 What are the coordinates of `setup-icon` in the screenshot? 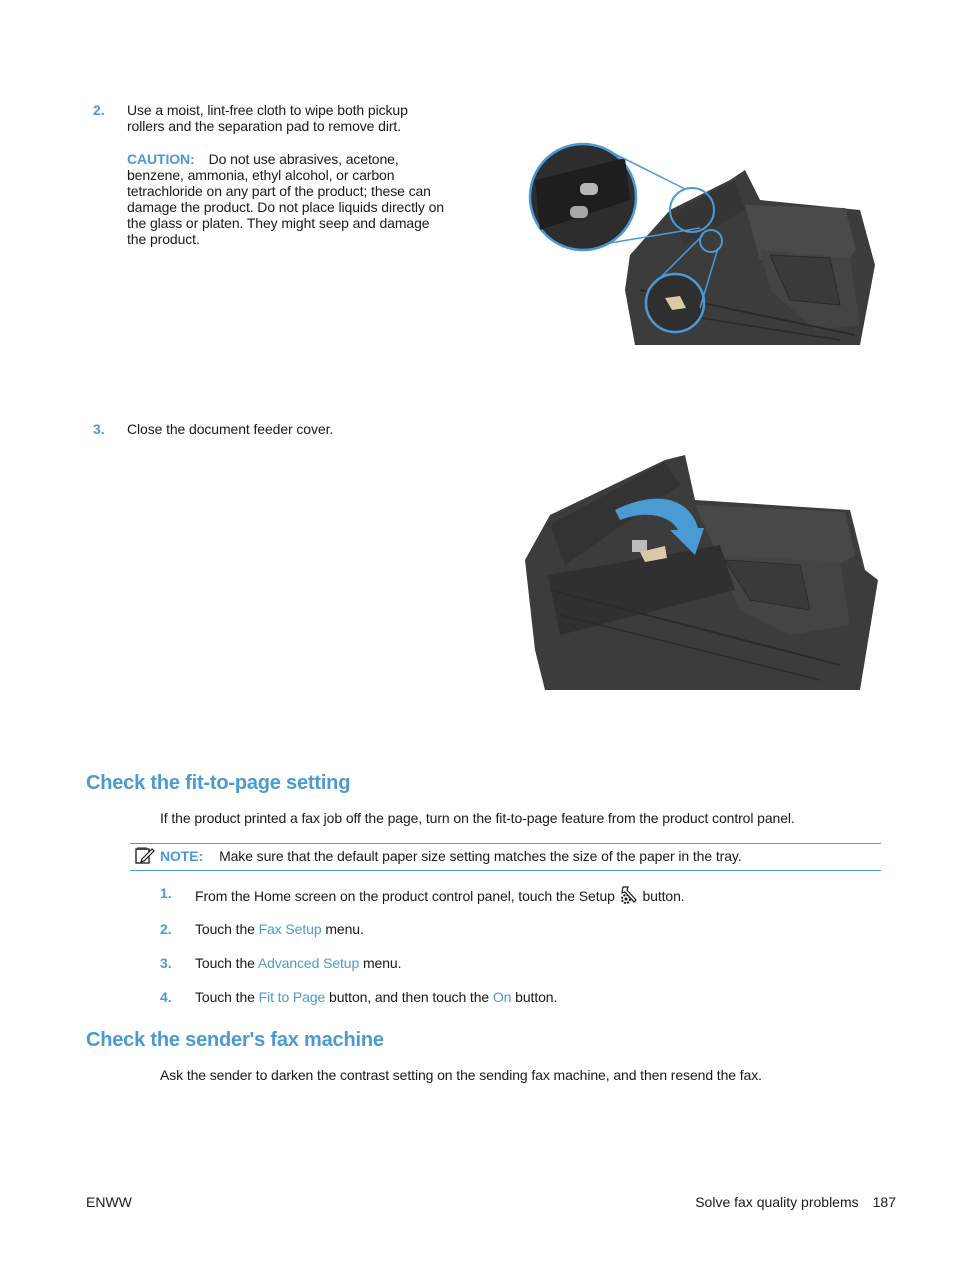 It's located at (629, 894).